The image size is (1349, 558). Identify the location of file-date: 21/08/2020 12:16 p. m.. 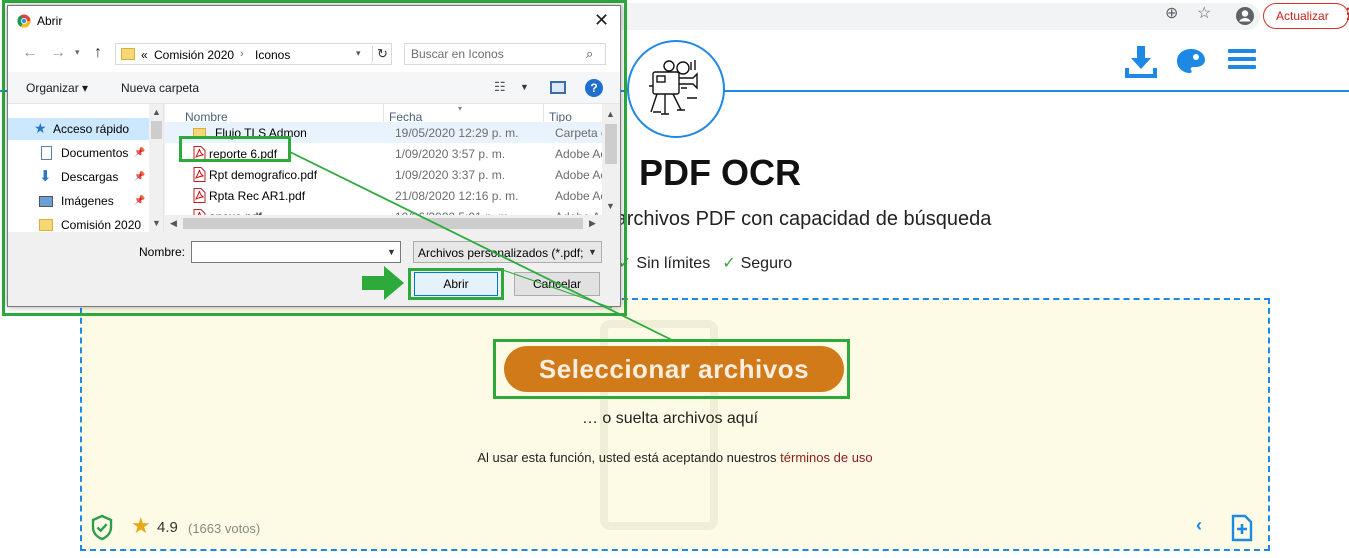
(457, 196).